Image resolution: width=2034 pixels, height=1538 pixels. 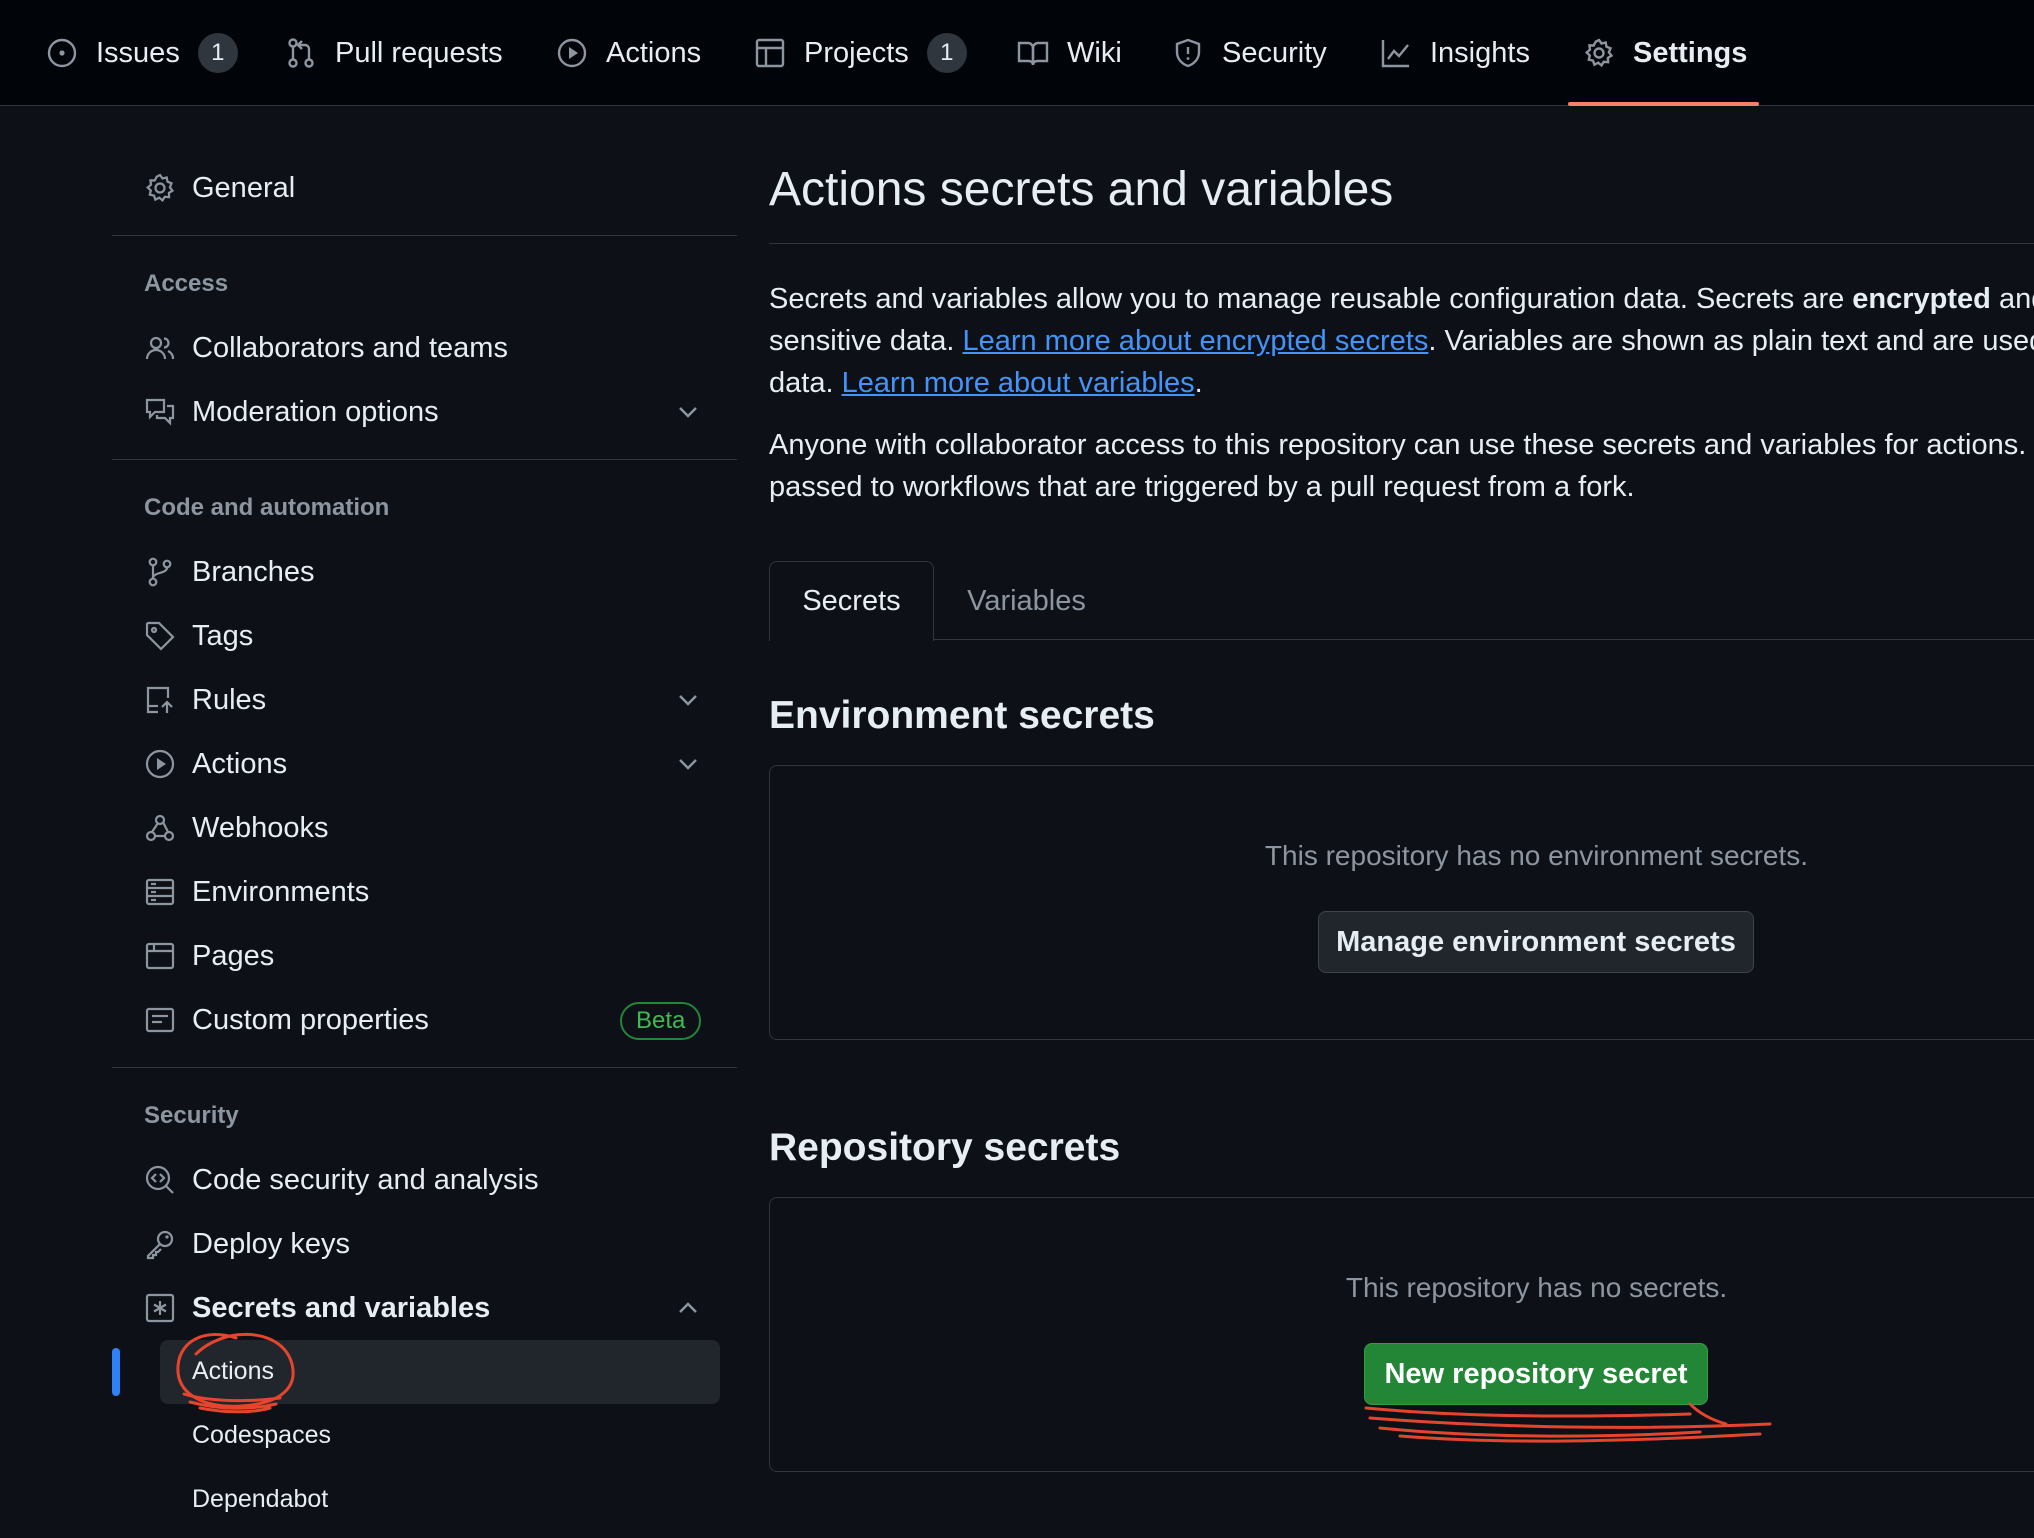 I want to click on git-branch-icon, so click(x=160, y=572).